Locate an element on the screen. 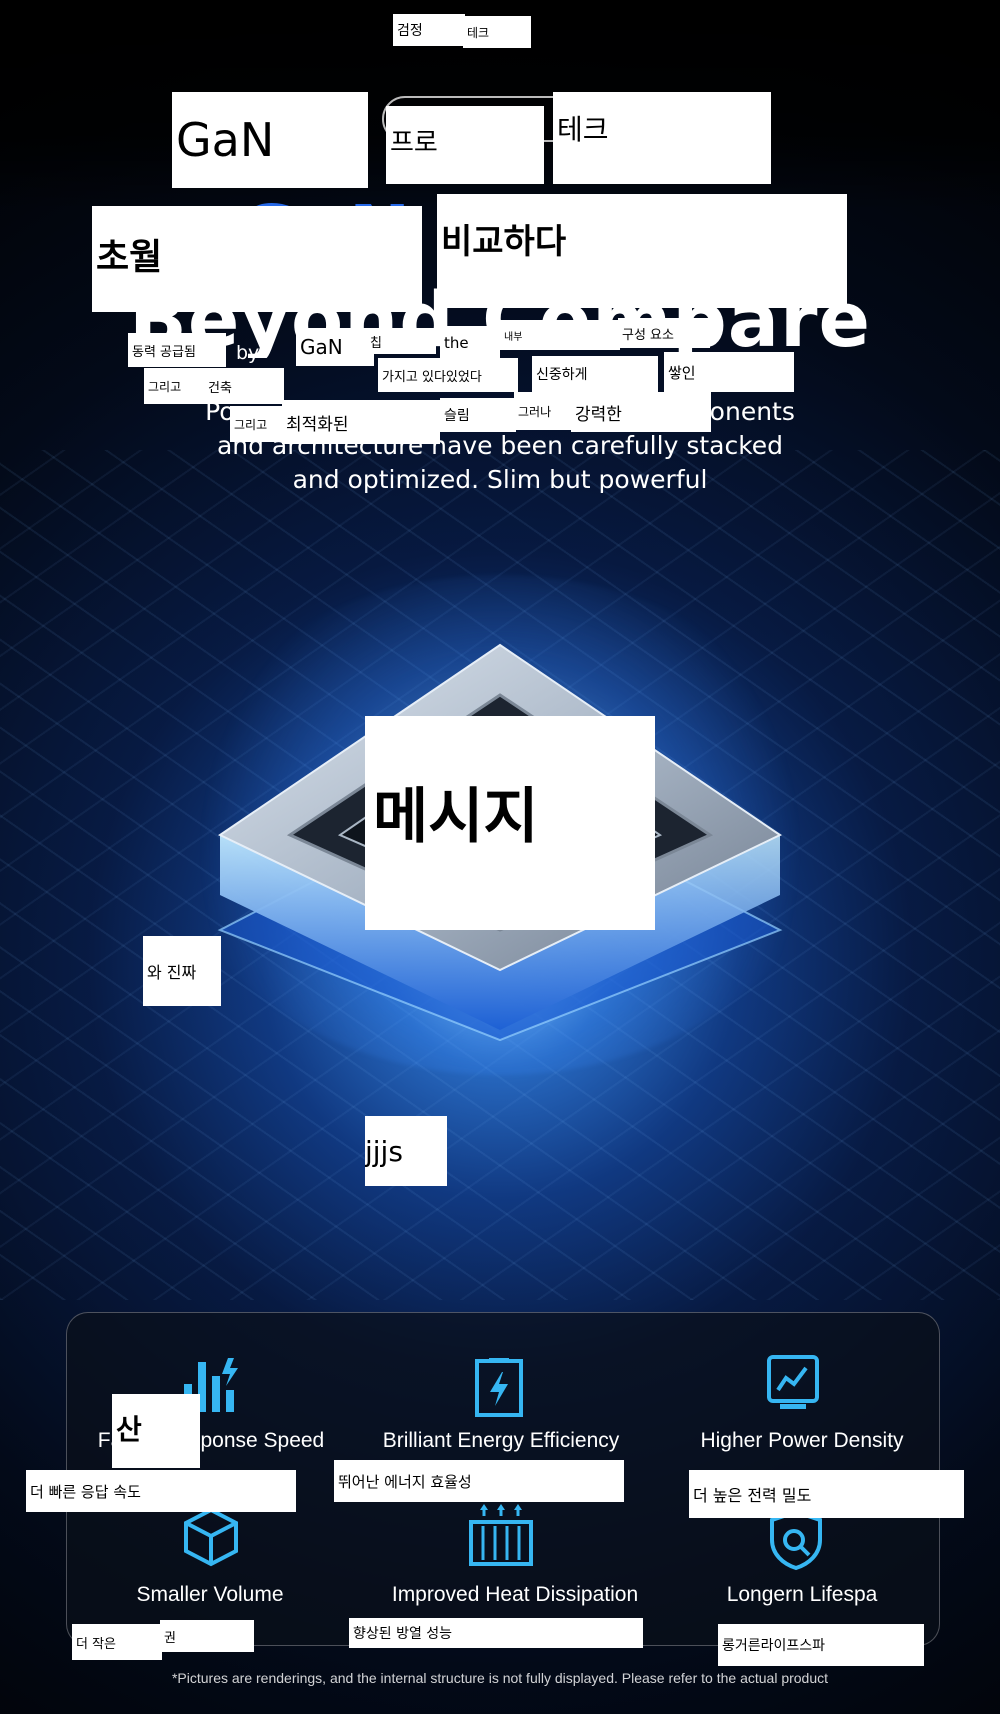 The width and height of the screenshot is (1000, 1714). ultra-label: 초월 is located at coordinates (257, 259).